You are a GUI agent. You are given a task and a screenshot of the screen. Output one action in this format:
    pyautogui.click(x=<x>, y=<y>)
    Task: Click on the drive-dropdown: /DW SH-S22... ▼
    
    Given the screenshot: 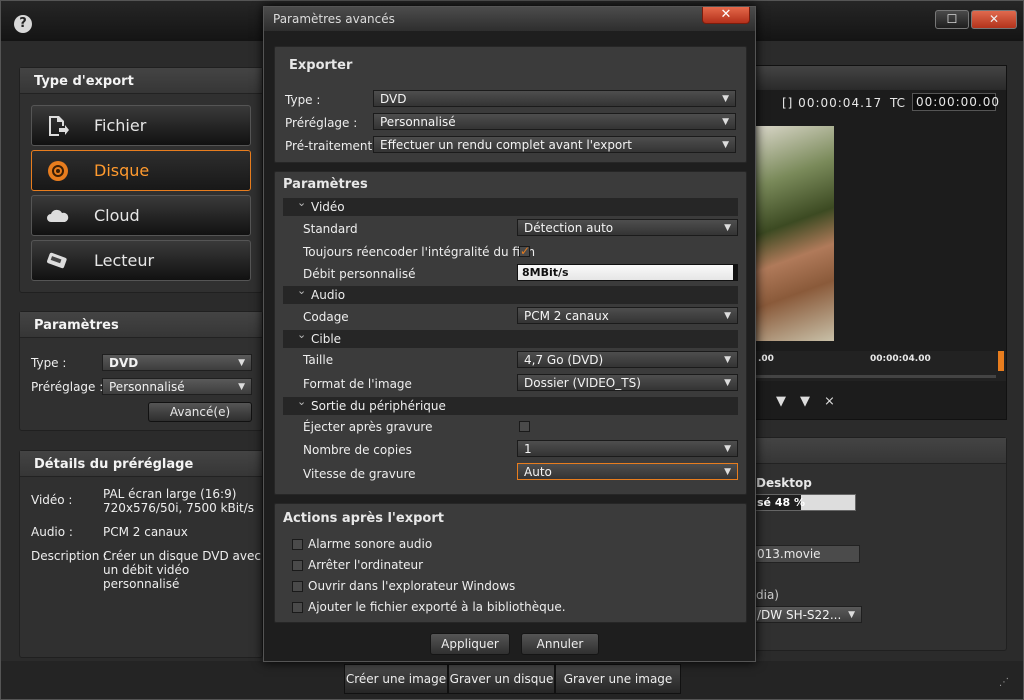 What is the action you would take?
    pyautogui.click(x=806, y=614)
    